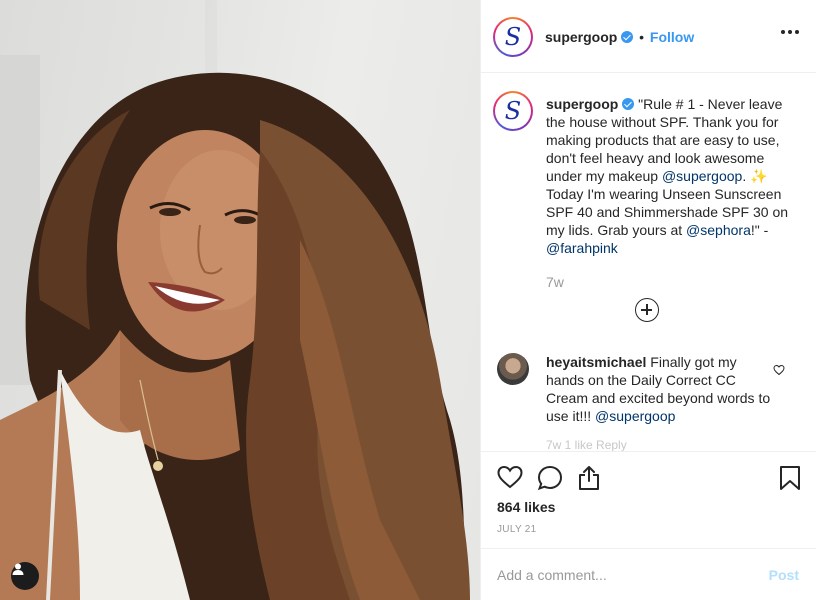  Describe the element at coordinates (589, 478) in the screenshot. I see `share-icon` at that location.